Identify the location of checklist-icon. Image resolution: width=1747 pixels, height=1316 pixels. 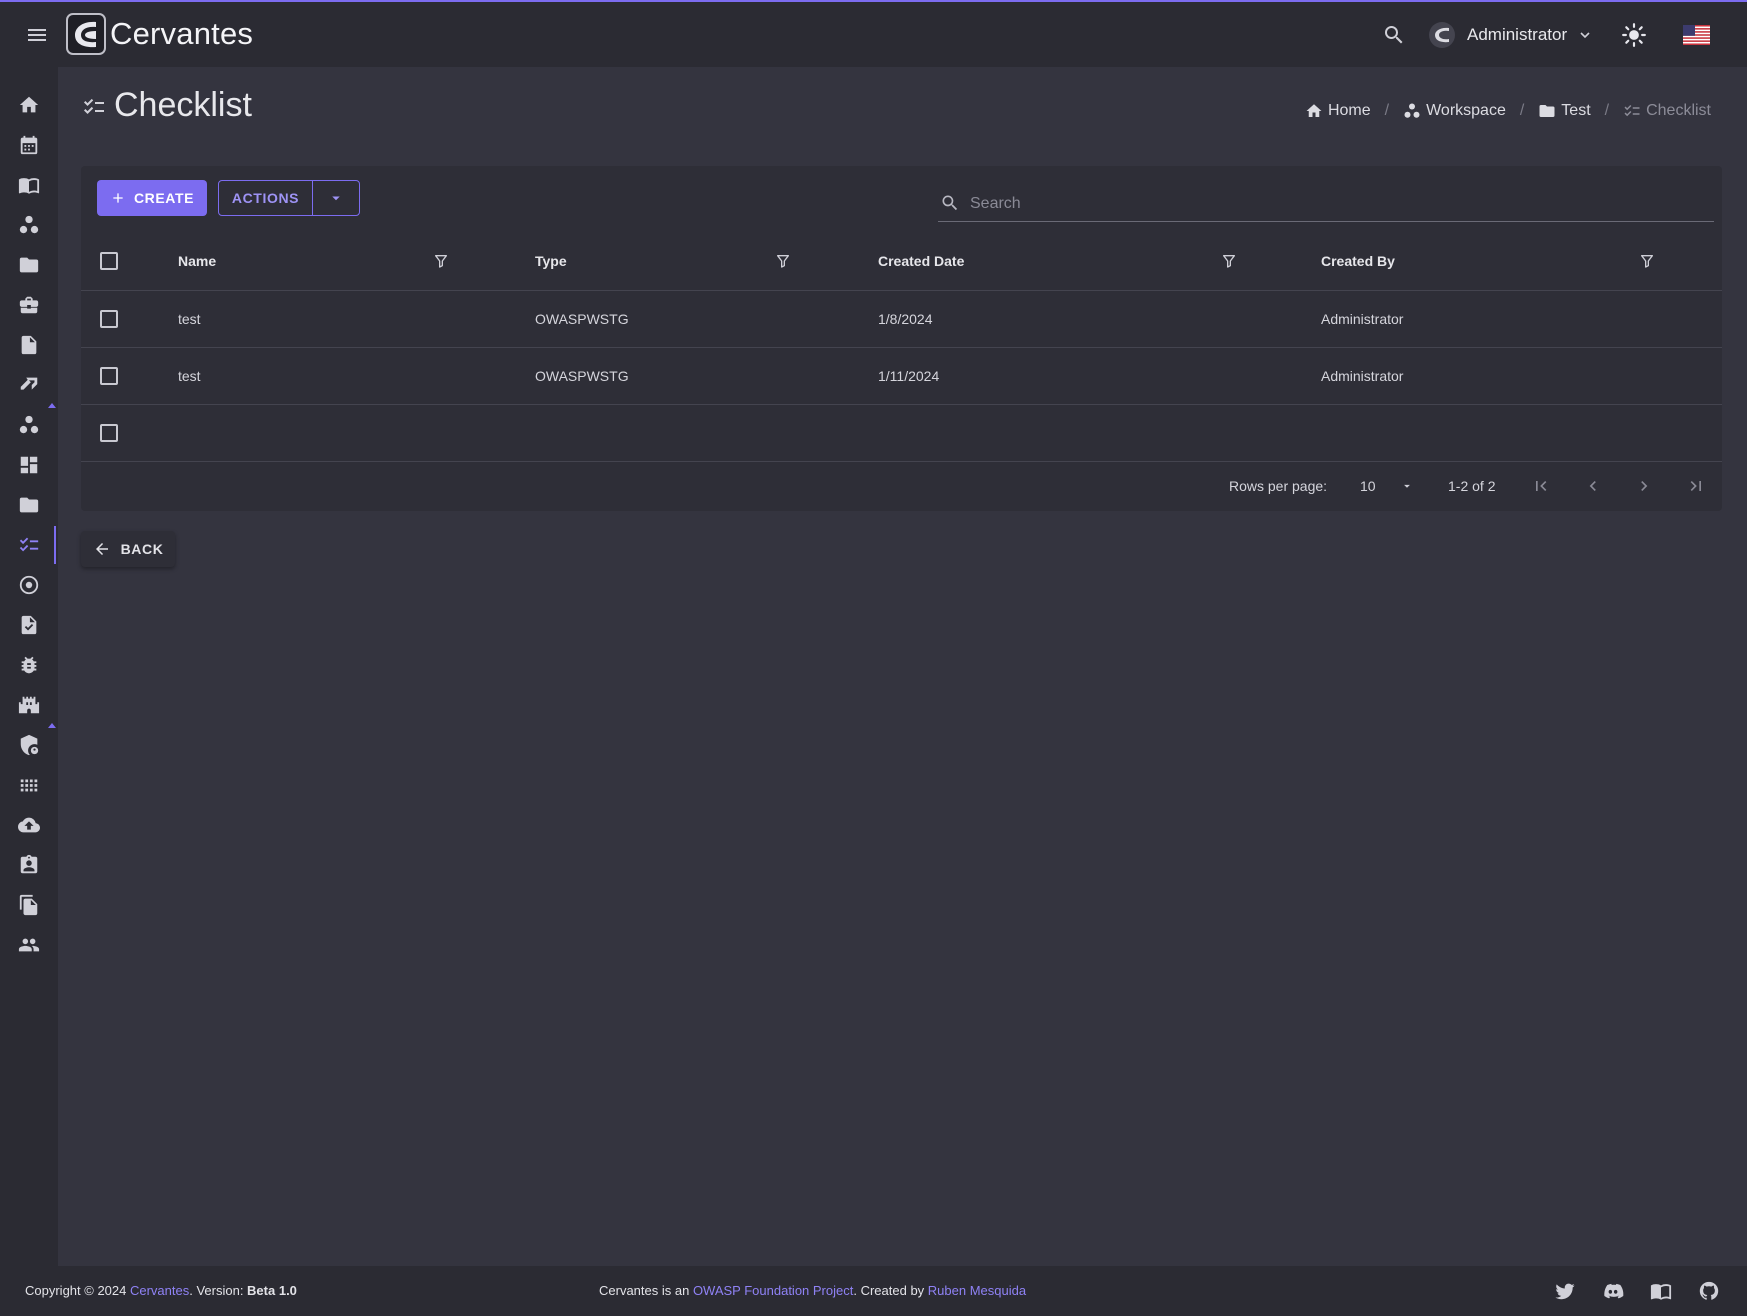
(29, 544).